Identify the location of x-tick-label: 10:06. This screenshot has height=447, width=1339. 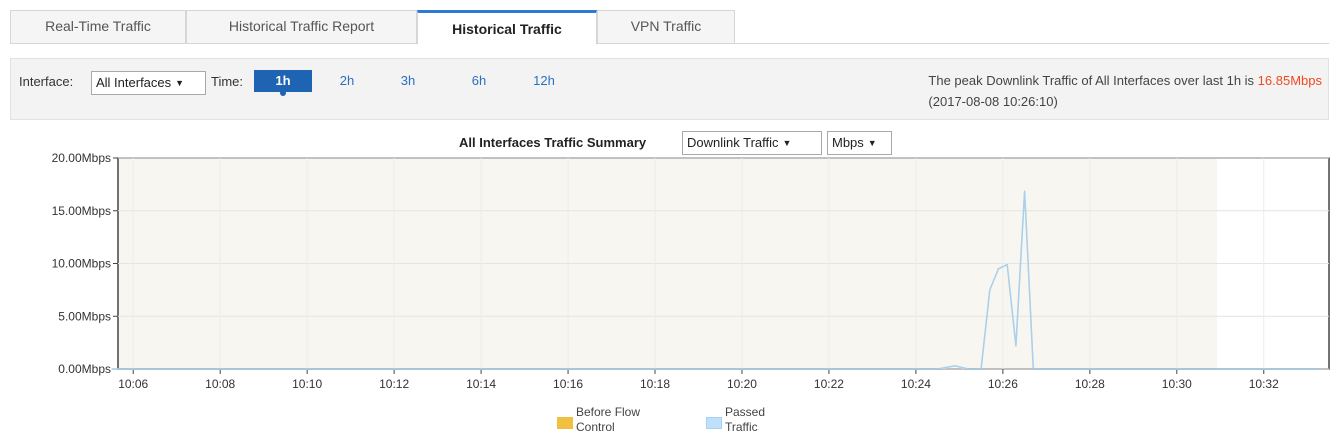
(133, 384).